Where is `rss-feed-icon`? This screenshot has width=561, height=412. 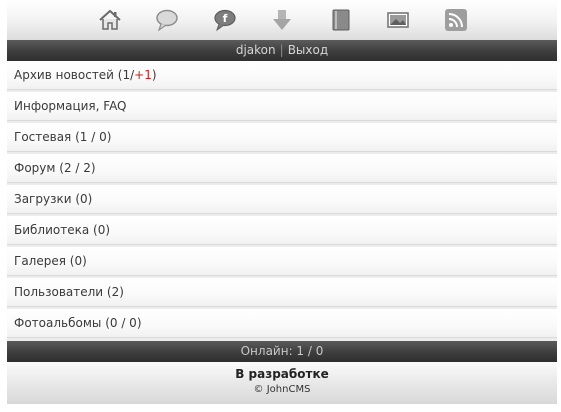 rss-feed-icon is located at coordinates (456, 20).